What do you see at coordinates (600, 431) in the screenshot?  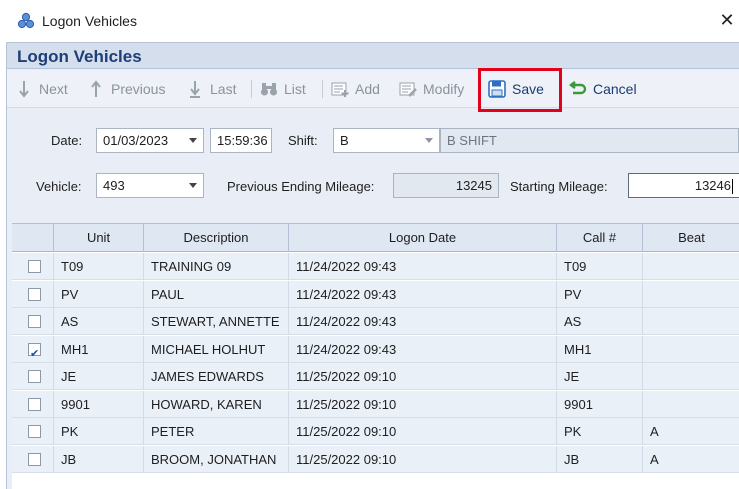 I see `call-cell: PK` at bounding box center [600, 431].